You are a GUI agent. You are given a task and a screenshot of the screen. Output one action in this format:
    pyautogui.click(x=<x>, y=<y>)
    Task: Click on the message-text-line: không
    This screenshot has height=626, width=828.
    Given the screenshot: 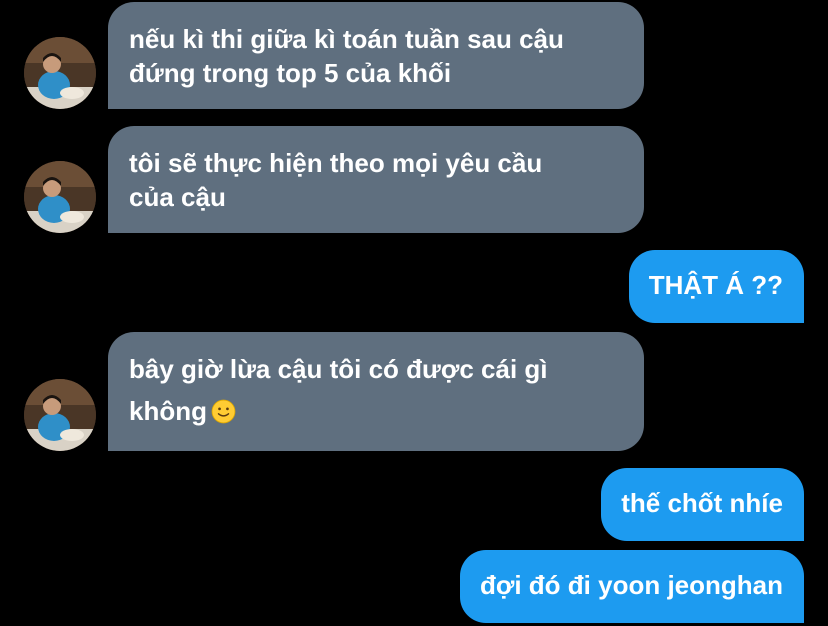 What is the action you would take?
    pyautogui.click(x=376, y=411)
    